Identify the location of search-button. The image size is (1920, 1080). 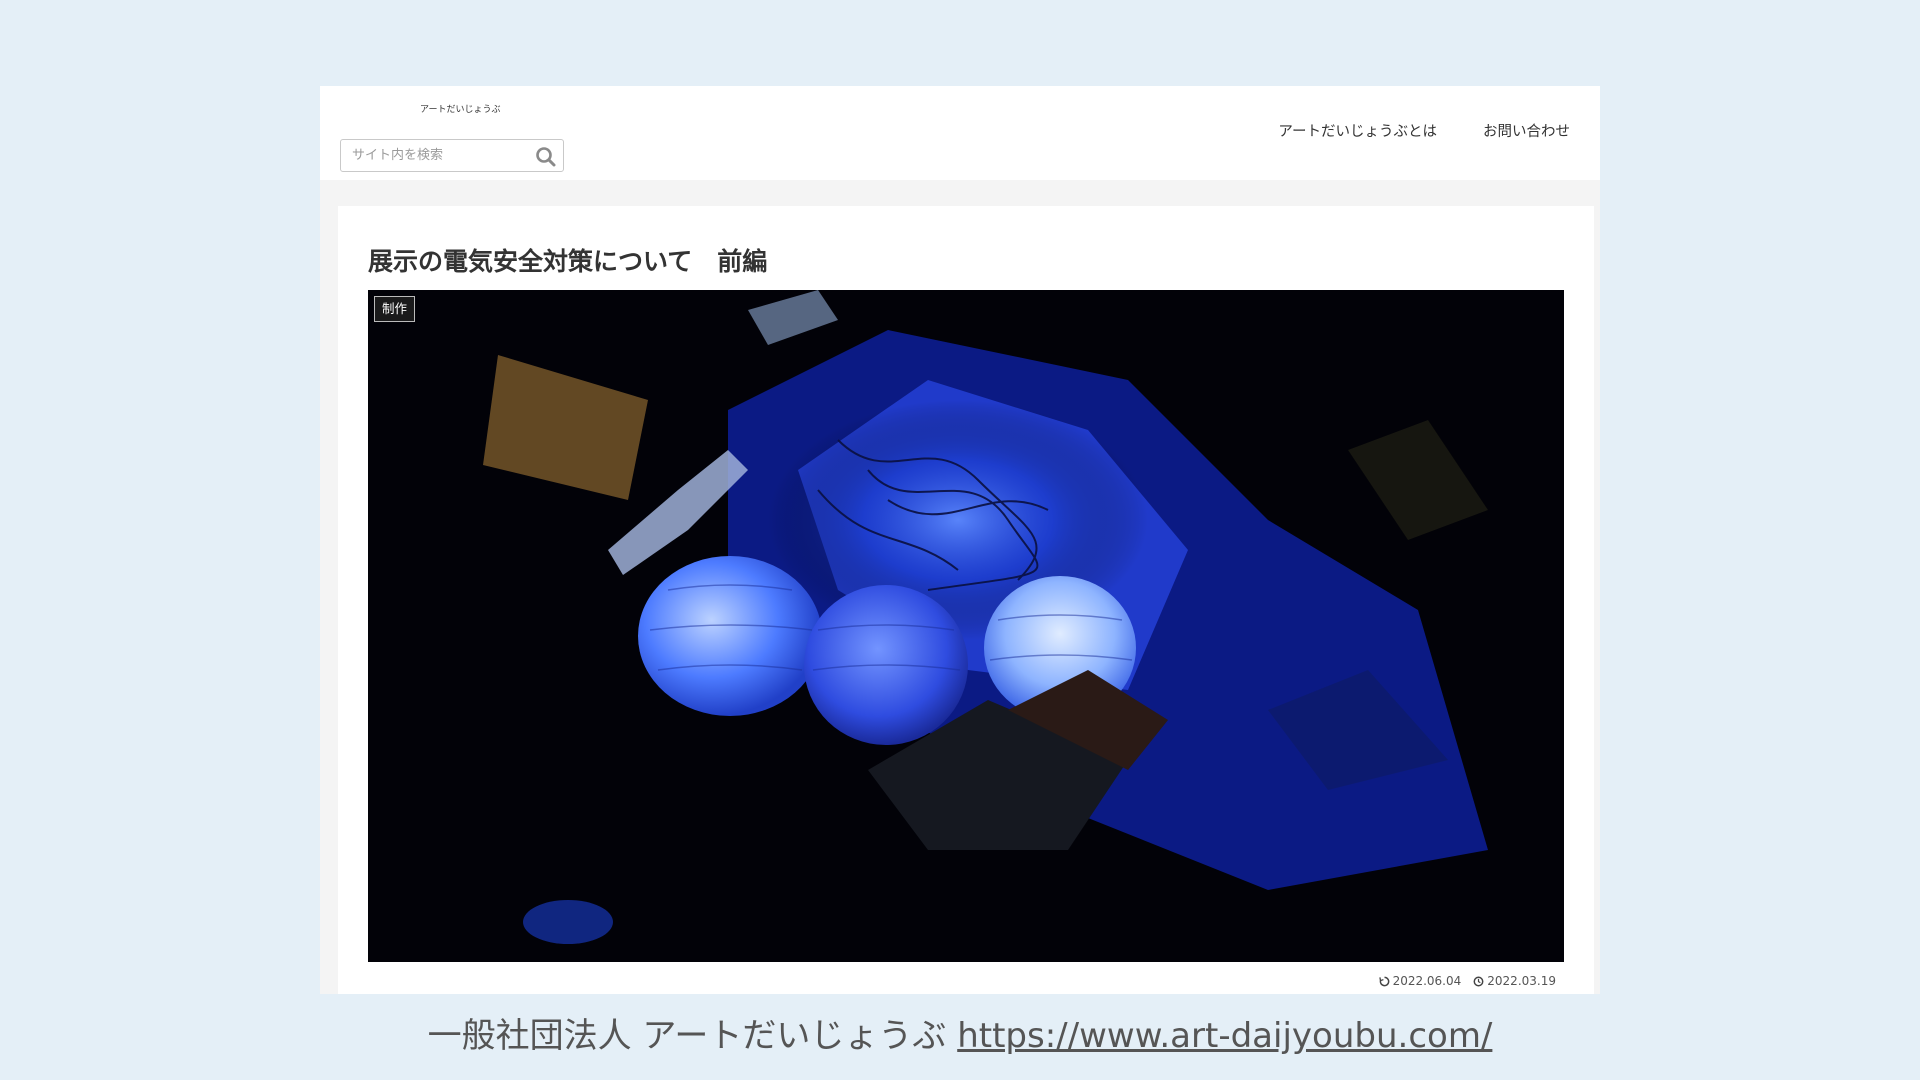
(546, 156).